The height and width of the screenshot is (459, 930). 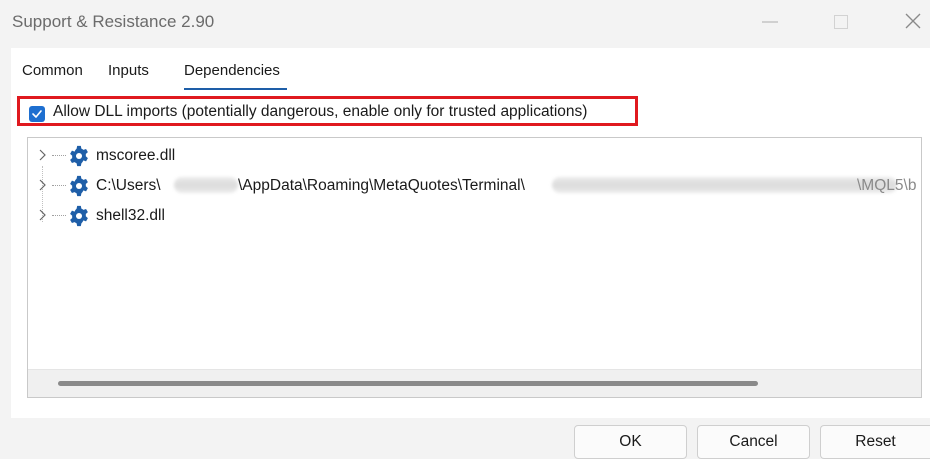 I want to click on close-icon, so click(x=913, y=21).